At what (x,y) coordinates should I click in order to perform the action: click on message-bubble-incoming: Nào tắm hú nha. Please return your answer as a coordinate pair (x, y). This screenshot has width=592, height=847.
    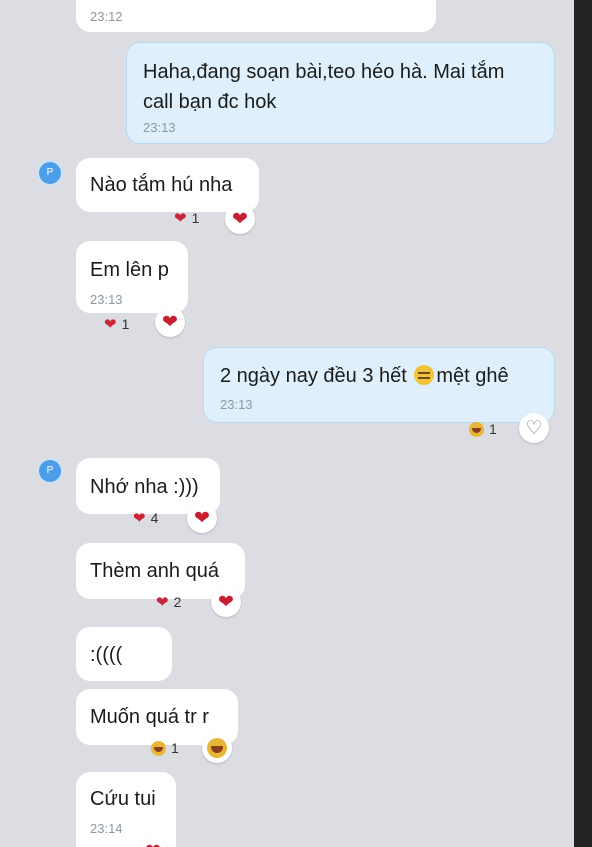
    Looking at the image, I should click on (167, 185).